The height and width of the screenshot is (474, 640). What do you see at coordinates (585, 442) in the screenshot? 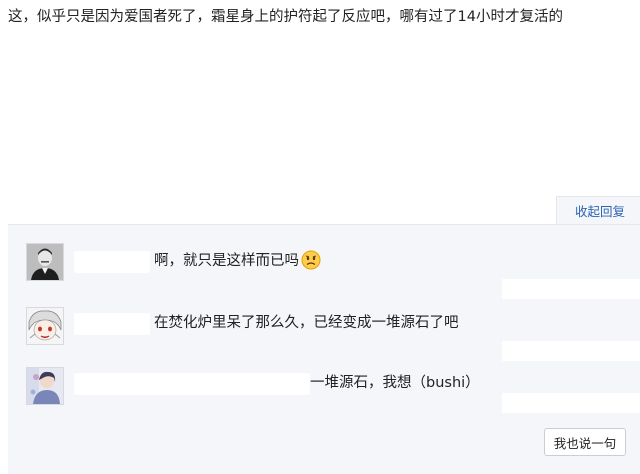
I see `reply-button: 我也说一句` at bounding box center [585, 442].